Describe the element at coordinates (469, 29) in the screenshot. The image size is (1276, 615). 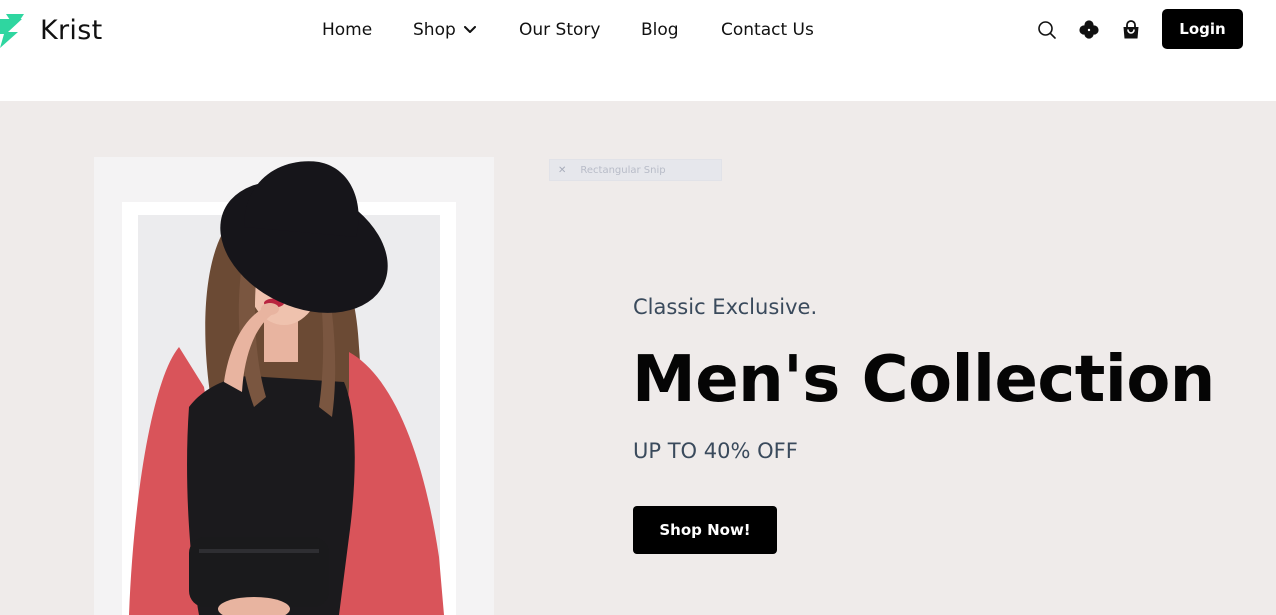
I see `chevron-down-icon` at that location.